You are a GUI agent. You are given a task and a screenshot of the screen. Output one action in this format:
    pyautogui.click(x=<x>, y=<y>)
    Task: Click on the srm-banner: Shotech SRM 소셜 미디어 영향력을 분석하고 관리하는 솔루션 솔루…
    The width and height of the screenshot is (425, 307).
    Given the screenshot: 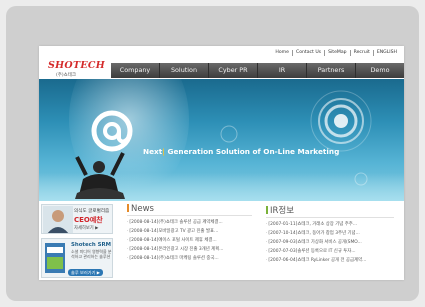 What is the action you would take?
    pyautogui.click(x=77, y=258)
    